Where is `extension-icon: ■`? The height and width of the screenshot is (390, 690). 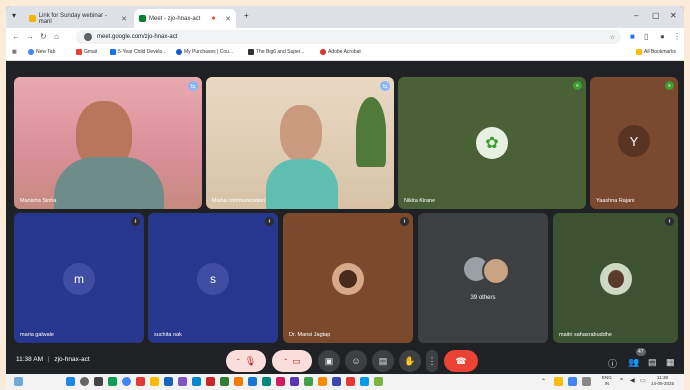
extension-icon: ■ is located at coordinates (632, 36).